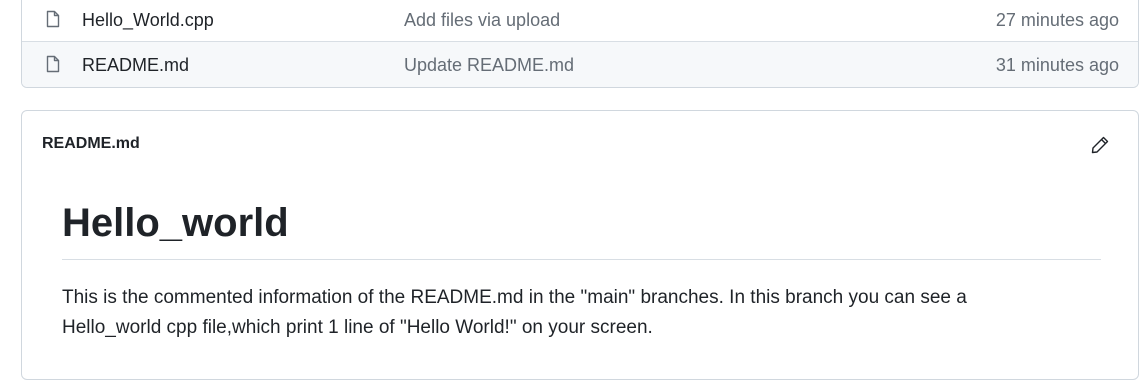 Image resolution: width=1141 pixels, height=382 pixels. Describe the element at coordinates (135, 65) in the screenshot. I see `file-name-link: README.md` at that location.